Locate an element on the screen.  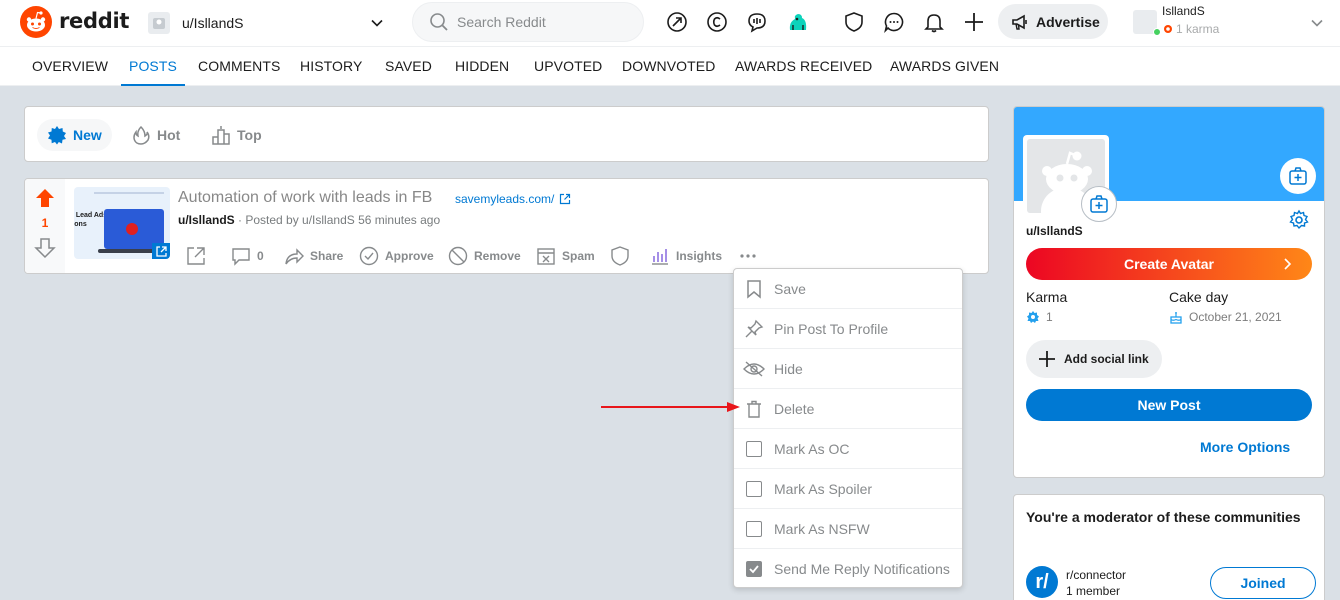
tab-comments: COMMENTS is located at coordinates (239, 66).